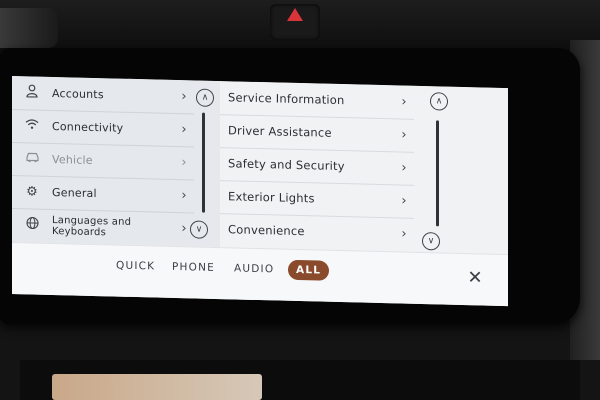  Describe the element at coordinates (295, 14) in the screenshot. I see `hazard-icon` at that location.